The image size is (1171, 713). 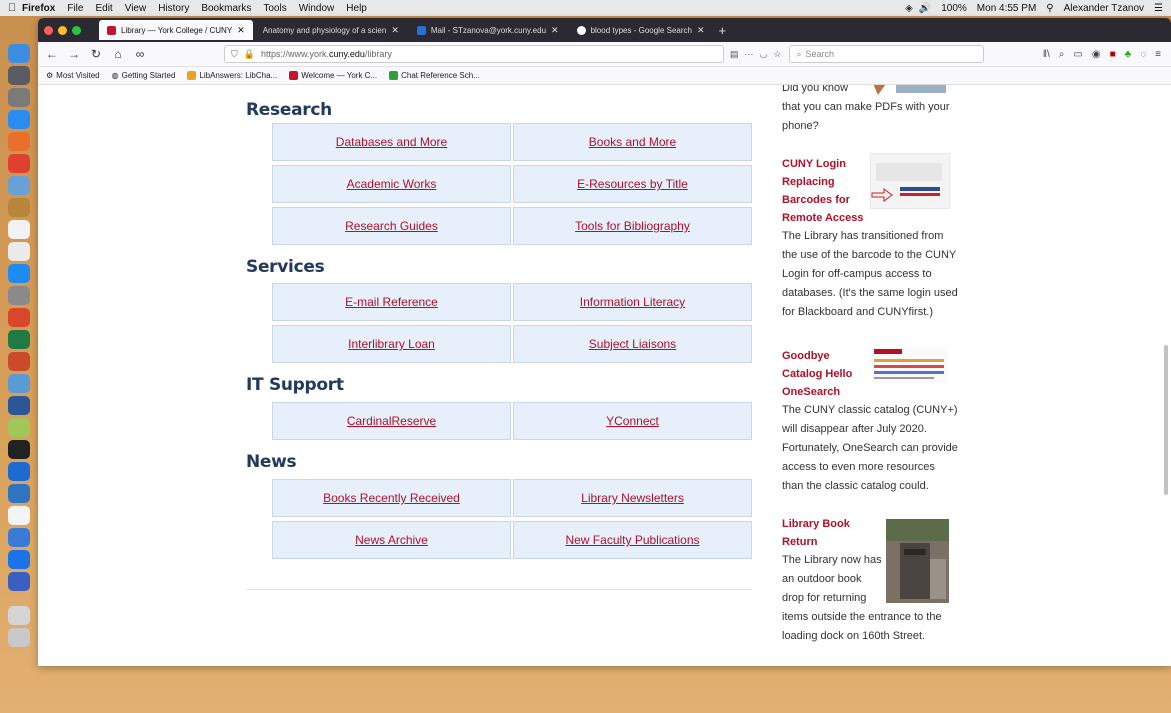 What do you see at coordinates (910, 365) in the screenshot?
I see `onesearch-thumbnail` at bounding box center [910, 365].